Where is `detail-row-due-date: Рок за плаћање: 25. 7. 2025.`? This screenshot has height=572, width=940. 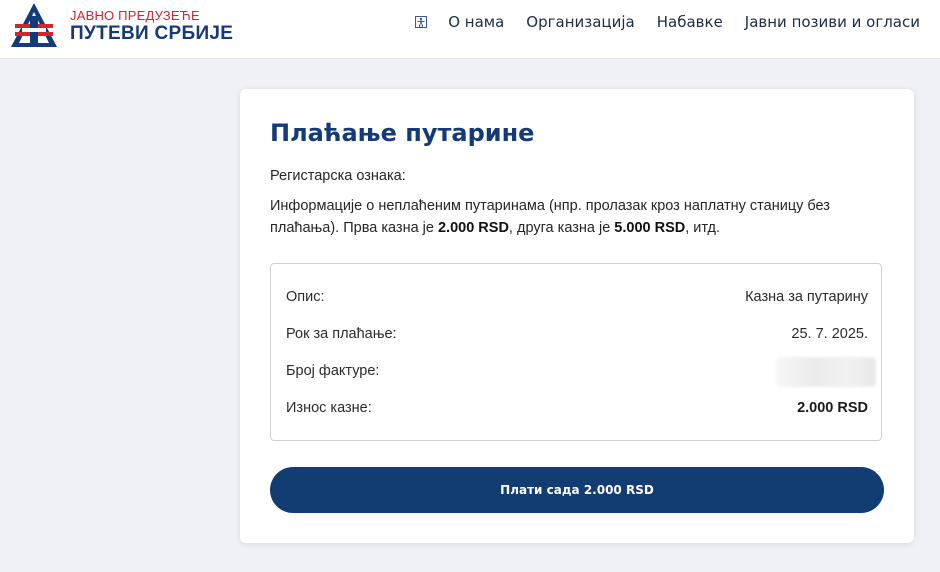 detail-row-due-date: Рок за плаћање: 25. 7. 2025. is located at coordinates (577, 336).